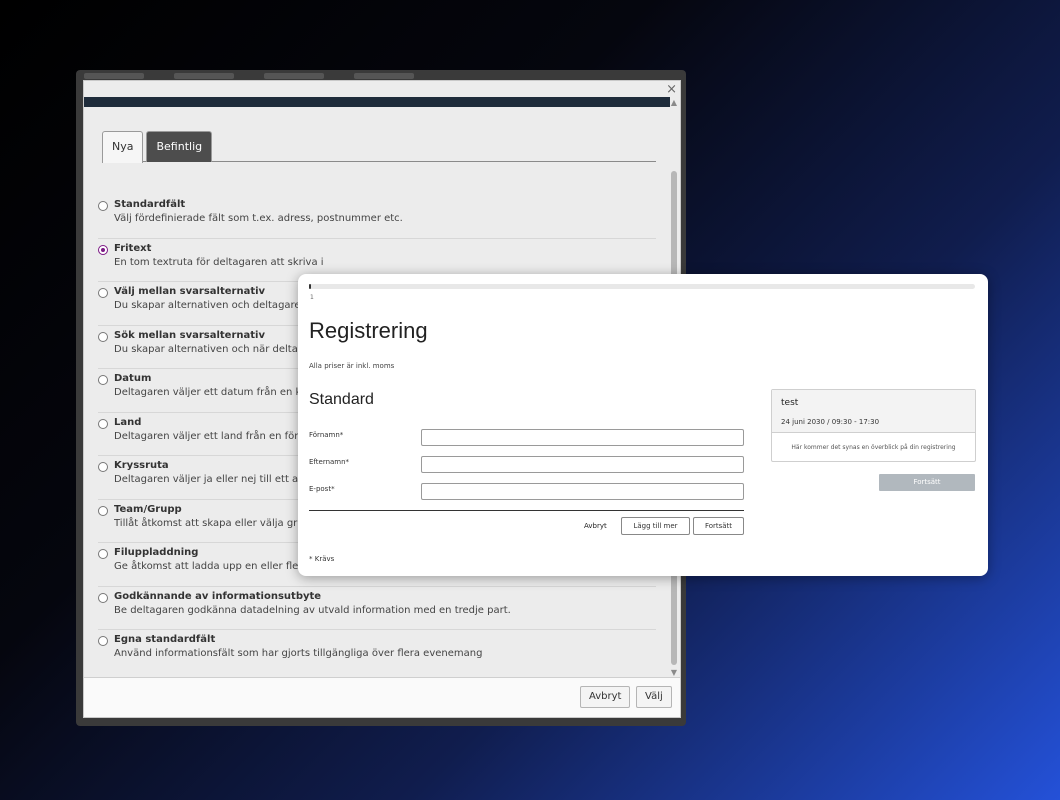 This screenshot has width=1060, height=800. What do you see at coordinates (873, 411) in the screenshot?
I see `summary-header` at bounding box center [873, 411].